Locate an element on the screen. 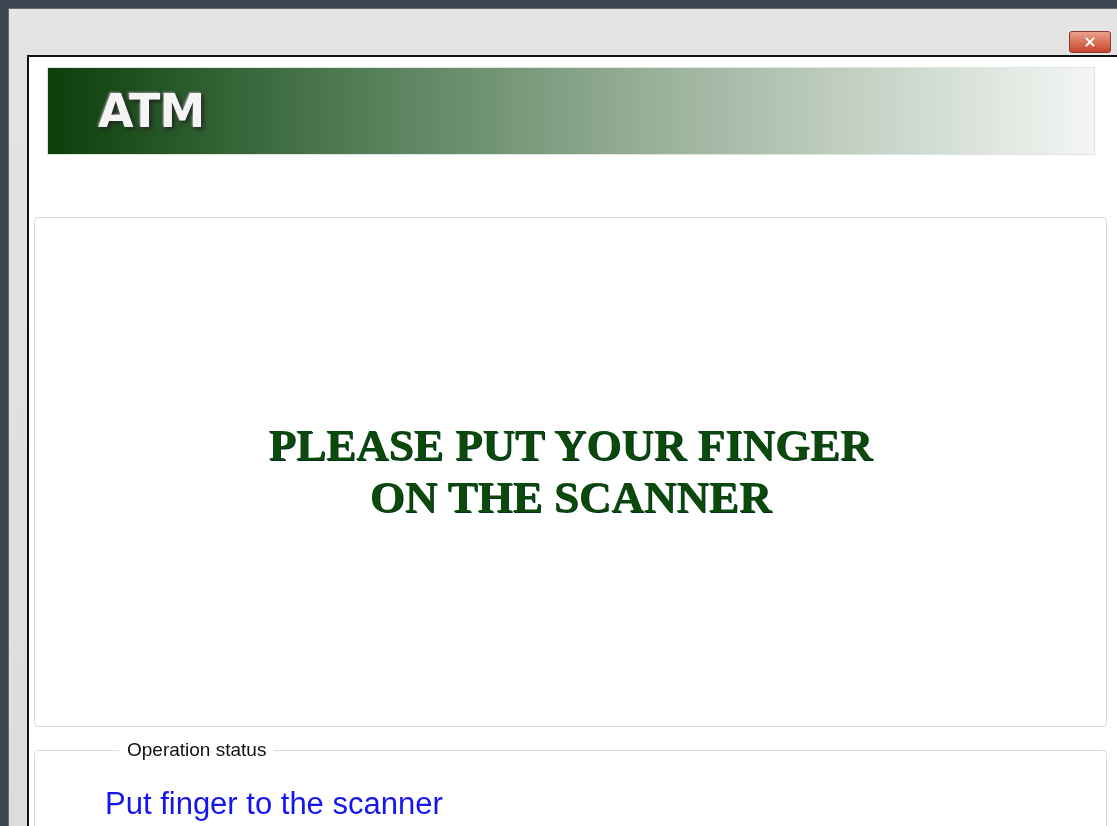 The image size is (1117, 826). atm-logo: ATM is located at coordinates (151, 111).